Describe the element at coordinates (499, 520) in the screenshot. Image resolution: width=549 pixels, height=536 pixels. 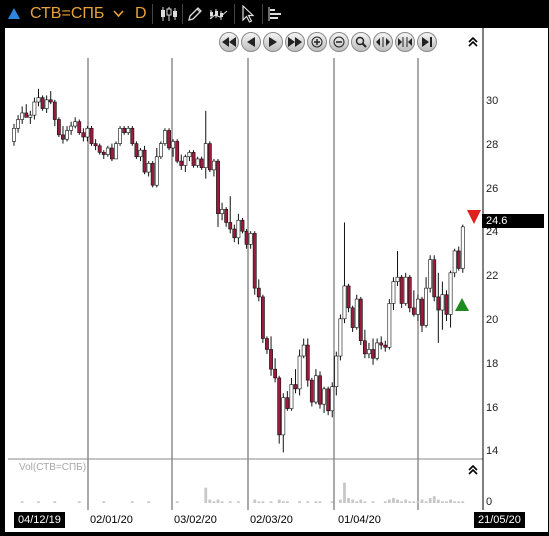
I see `x-tick-label: 21/05/20` at that location.